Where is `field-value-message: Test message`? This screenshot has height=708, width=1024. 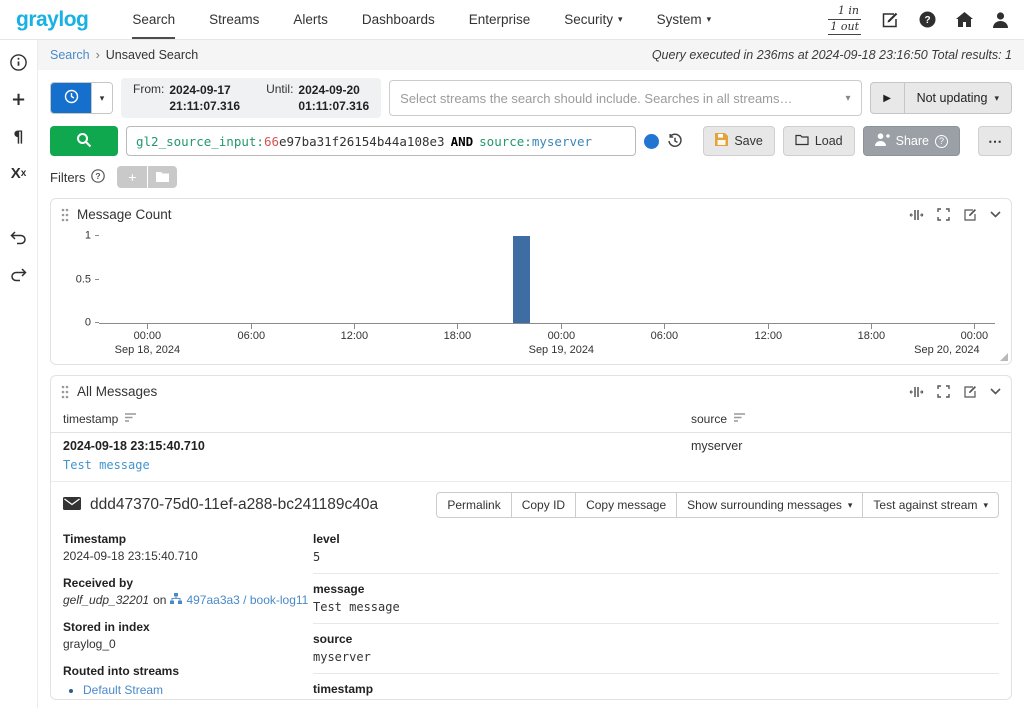
field-value-message: Test message is located at coordinates (356, 607).